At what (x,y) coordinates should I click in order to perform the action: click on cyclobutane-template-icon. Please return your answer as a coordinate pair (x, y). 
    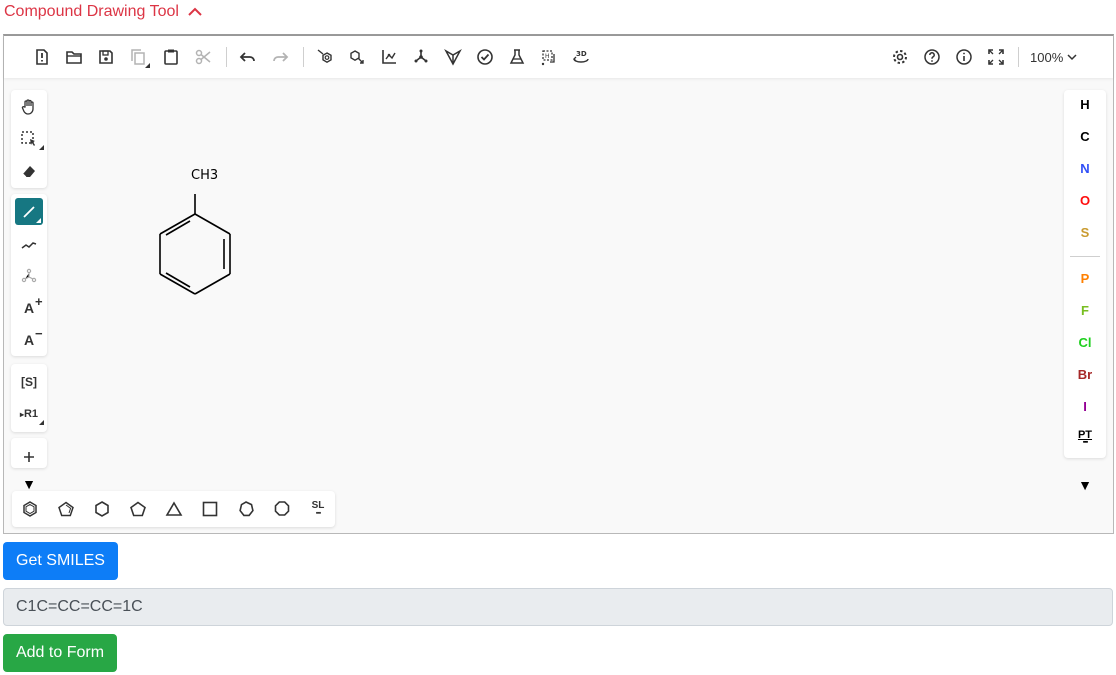
    Looking at the image, I should click on (210, 509).